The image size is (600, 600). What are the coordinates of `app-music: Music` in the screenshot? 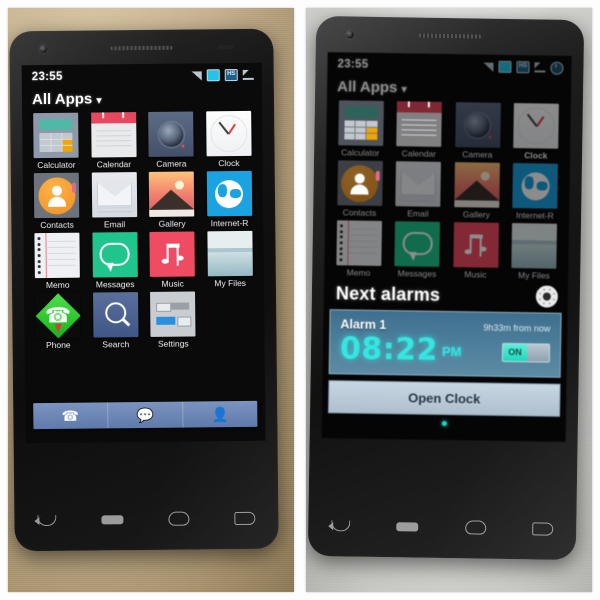 It's located at (172, 260).